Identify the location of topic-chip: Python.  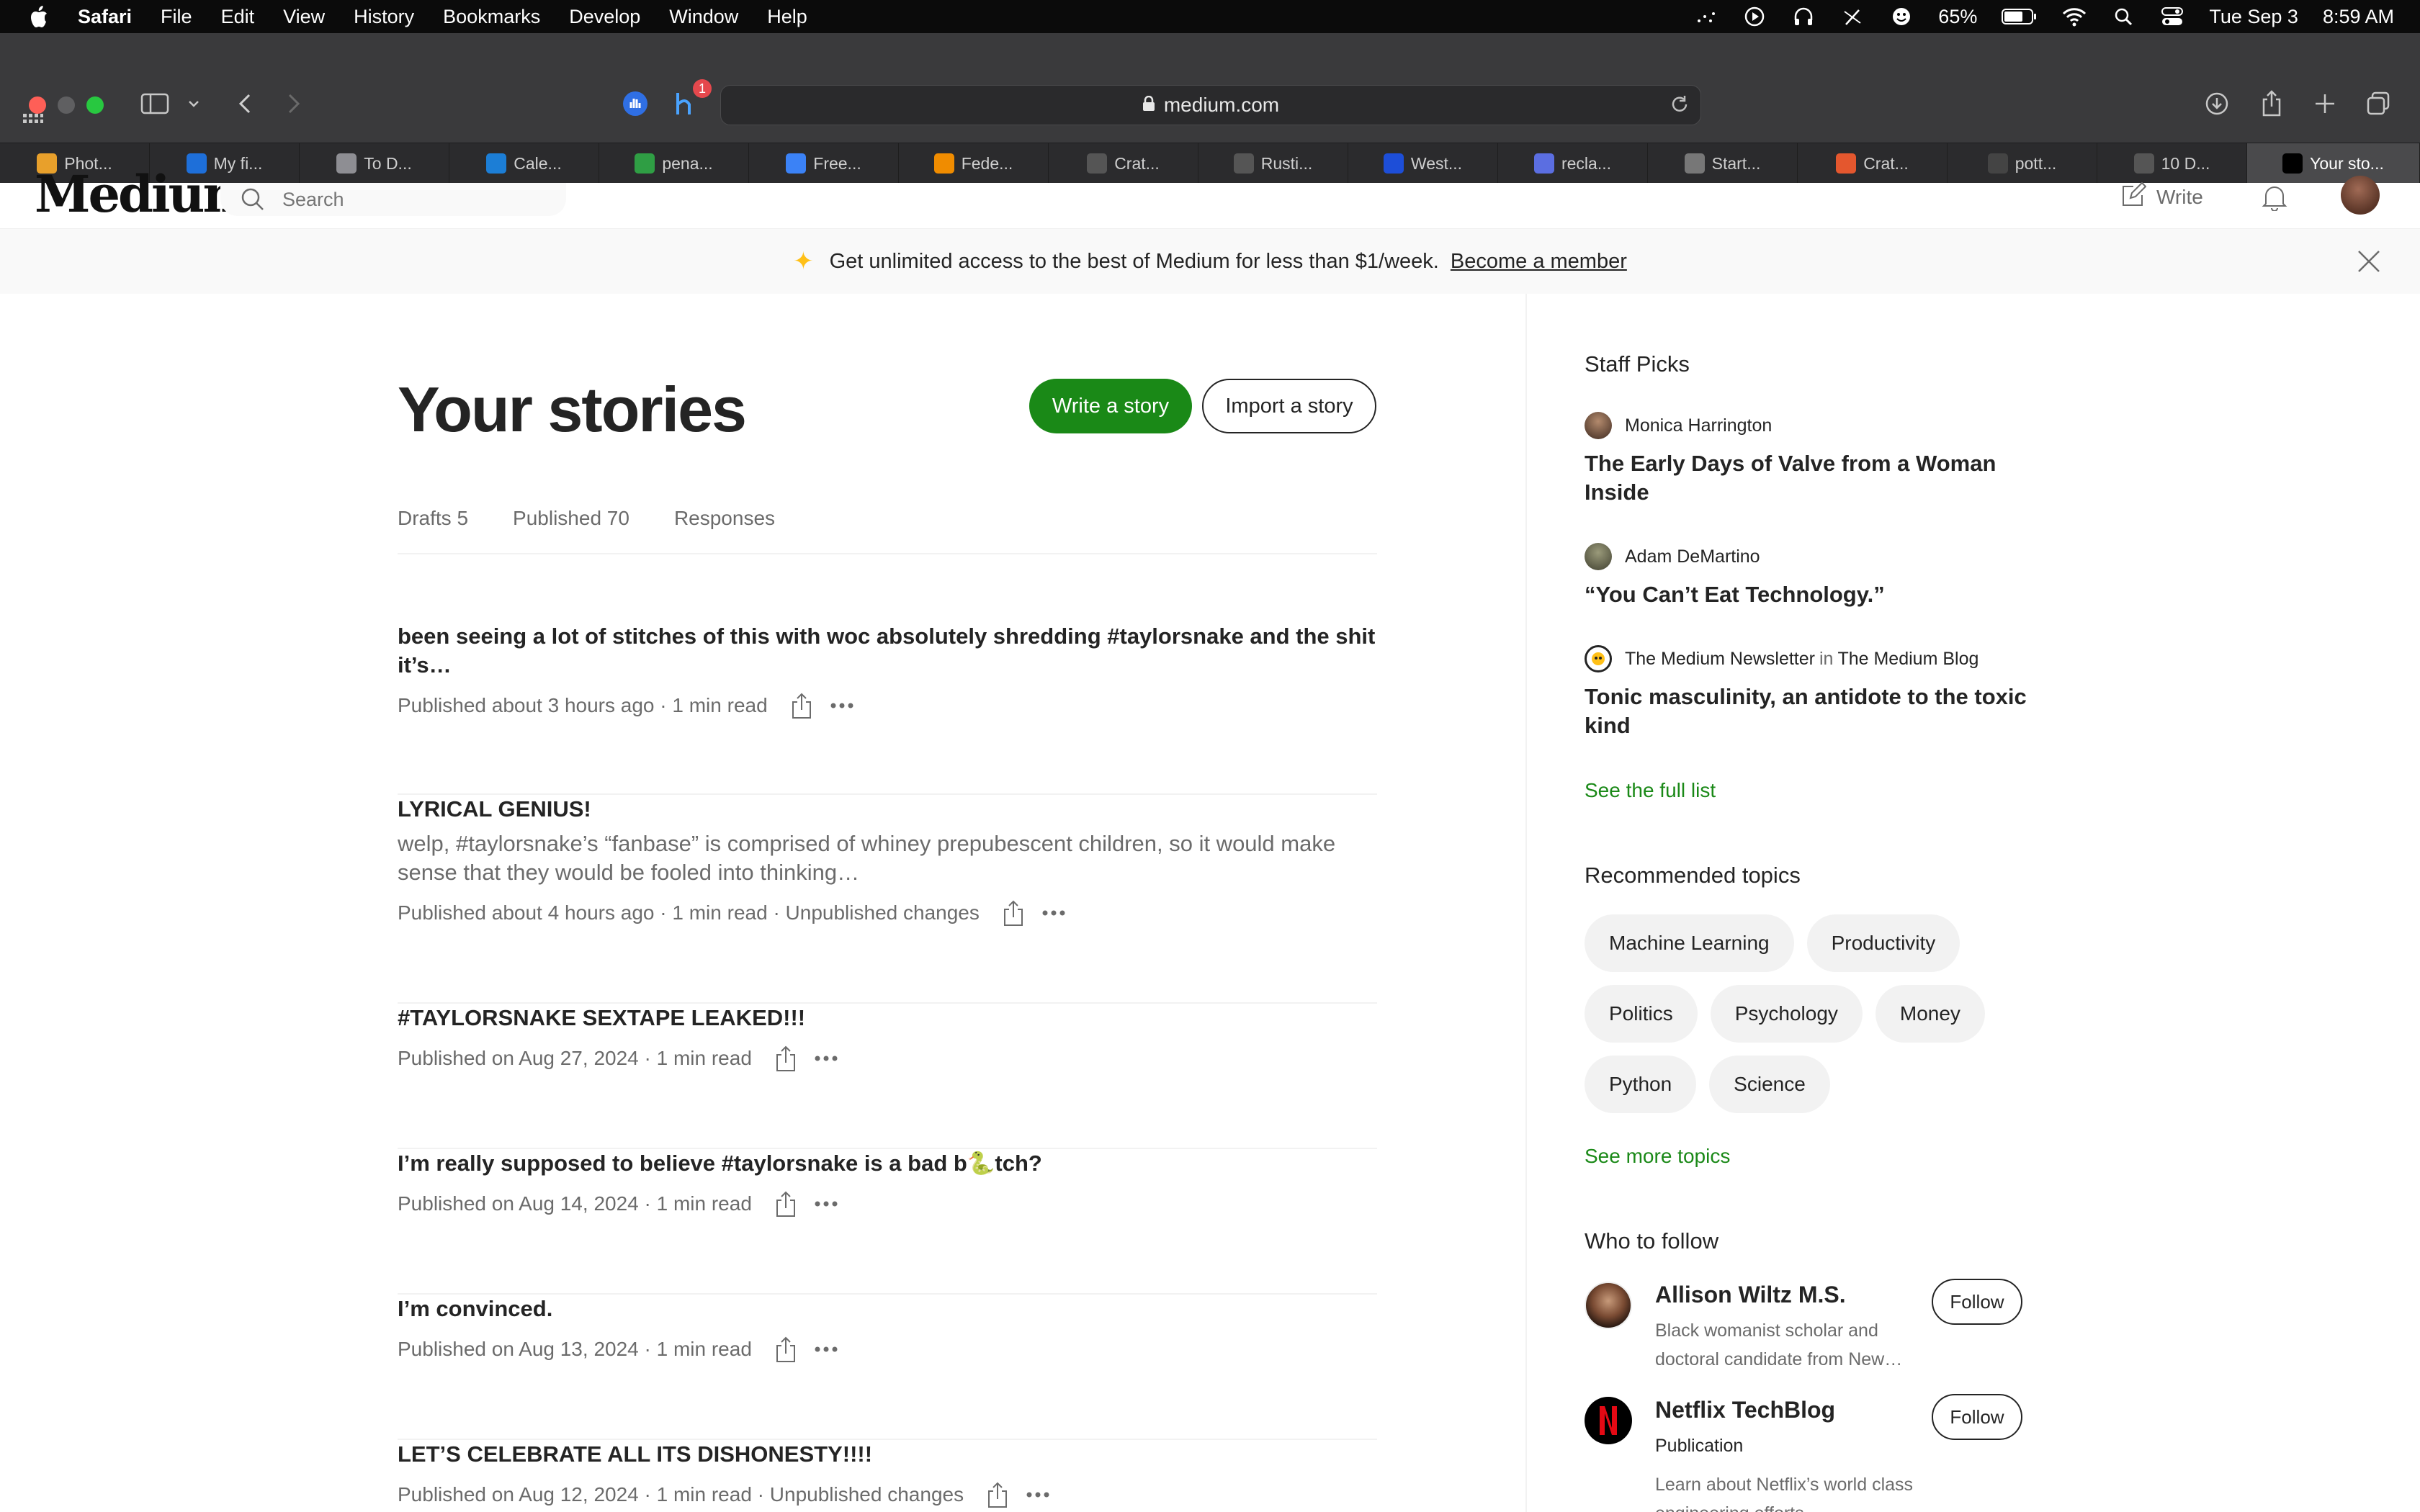
(1641, 1084).